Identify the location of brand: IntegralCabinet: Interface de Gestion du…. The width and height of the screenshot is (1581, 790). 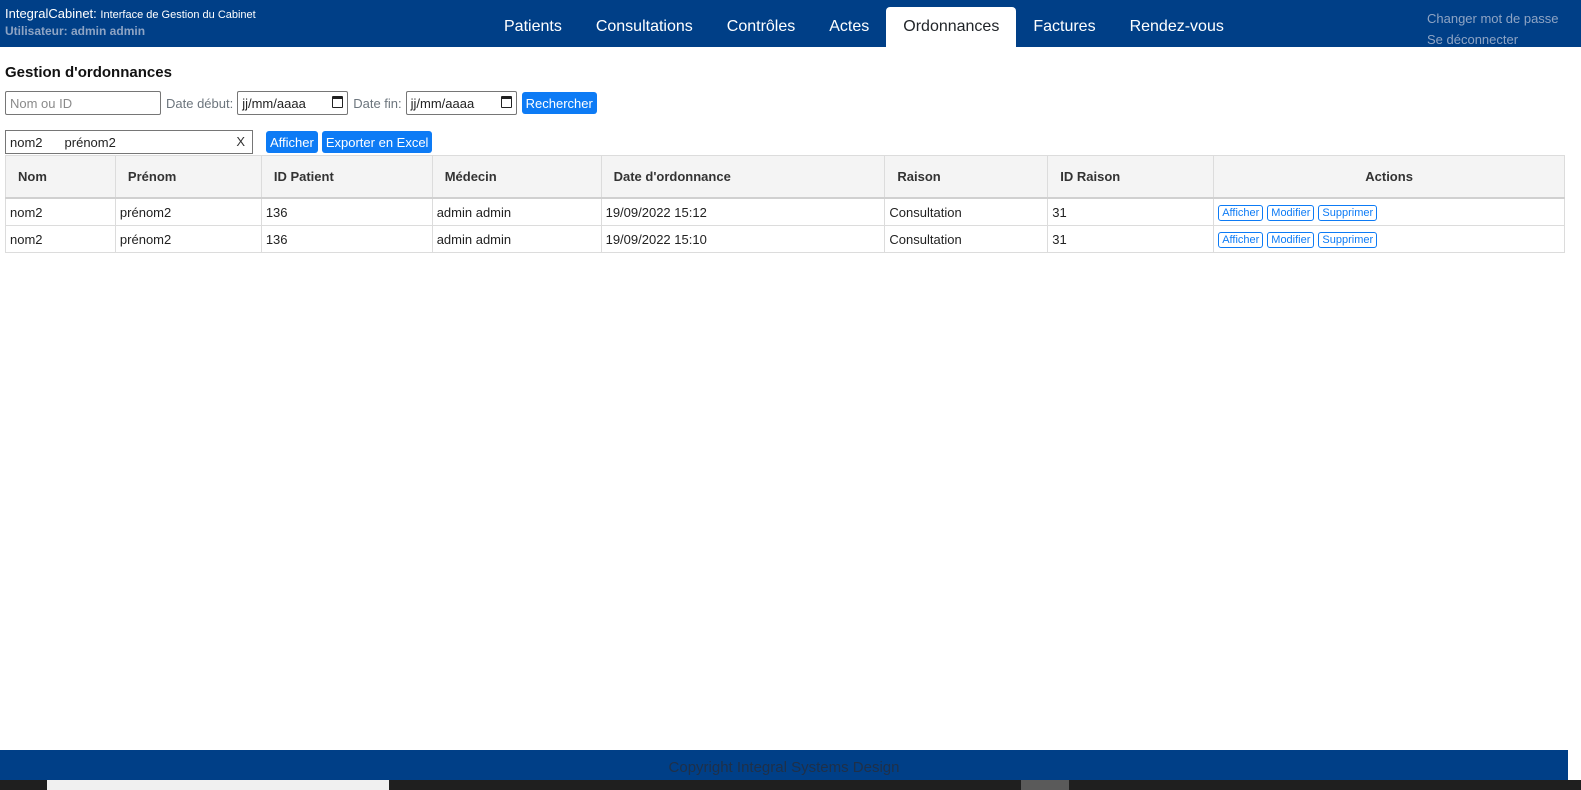
(130, 13).